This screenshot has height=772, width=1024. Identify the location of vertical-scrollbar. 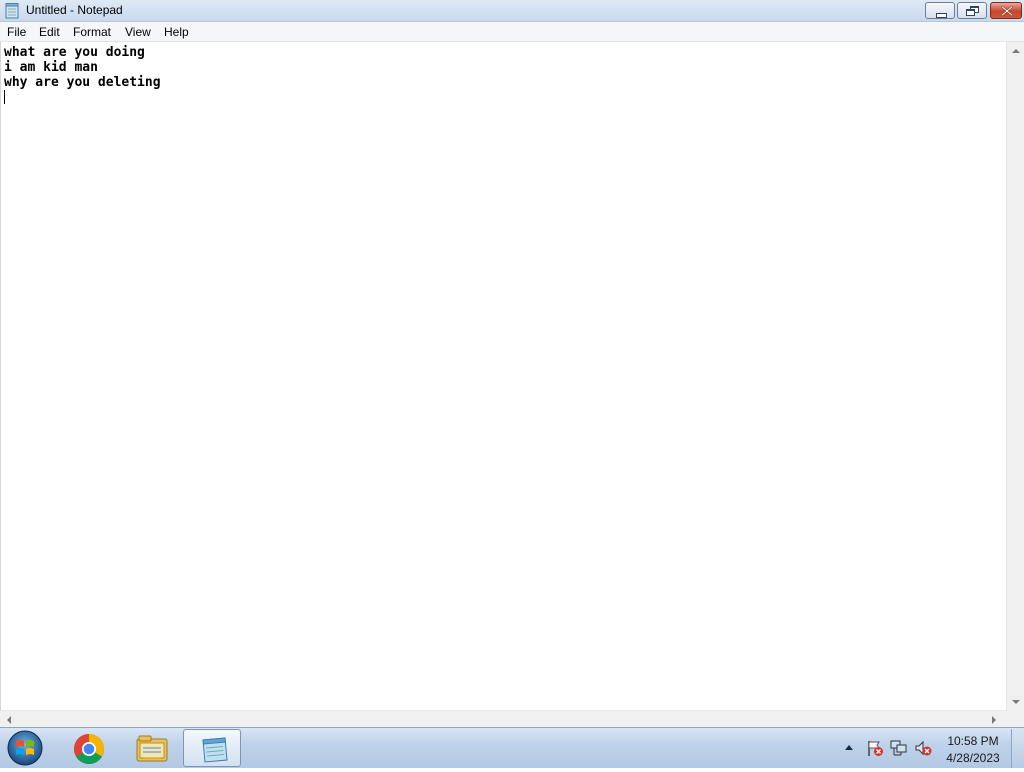
(1015, 376).